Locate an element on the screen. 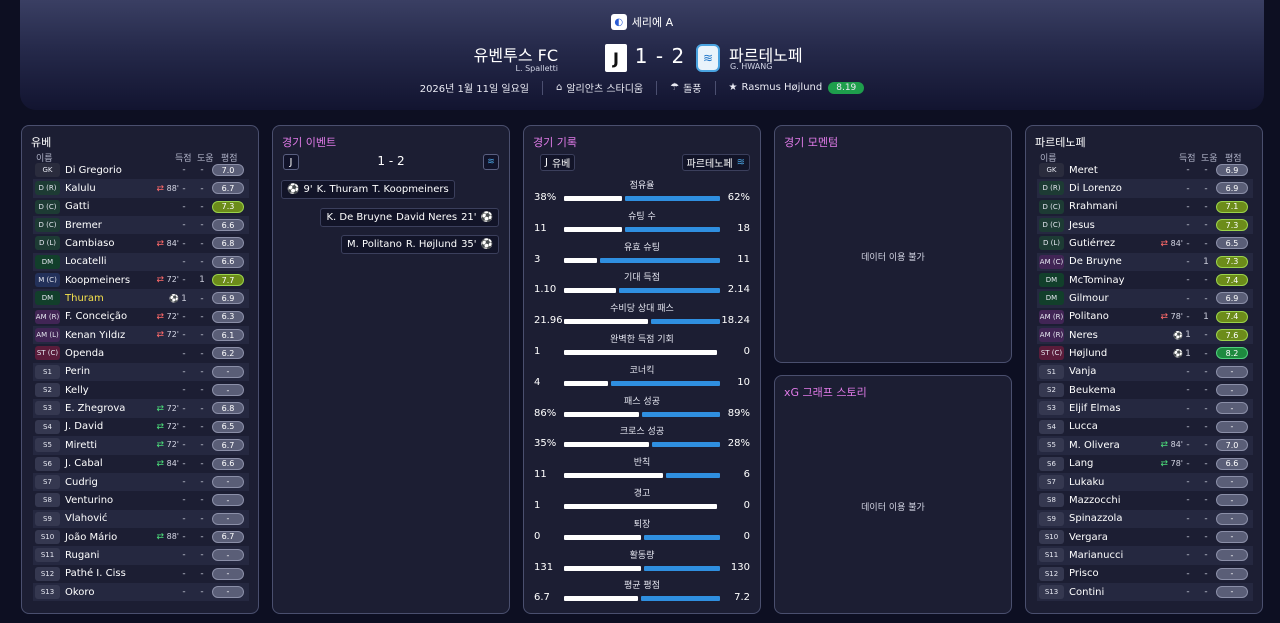 This screenshot has width=1280, height=623. player-name: Miretti is located at coordinates (81, 445).